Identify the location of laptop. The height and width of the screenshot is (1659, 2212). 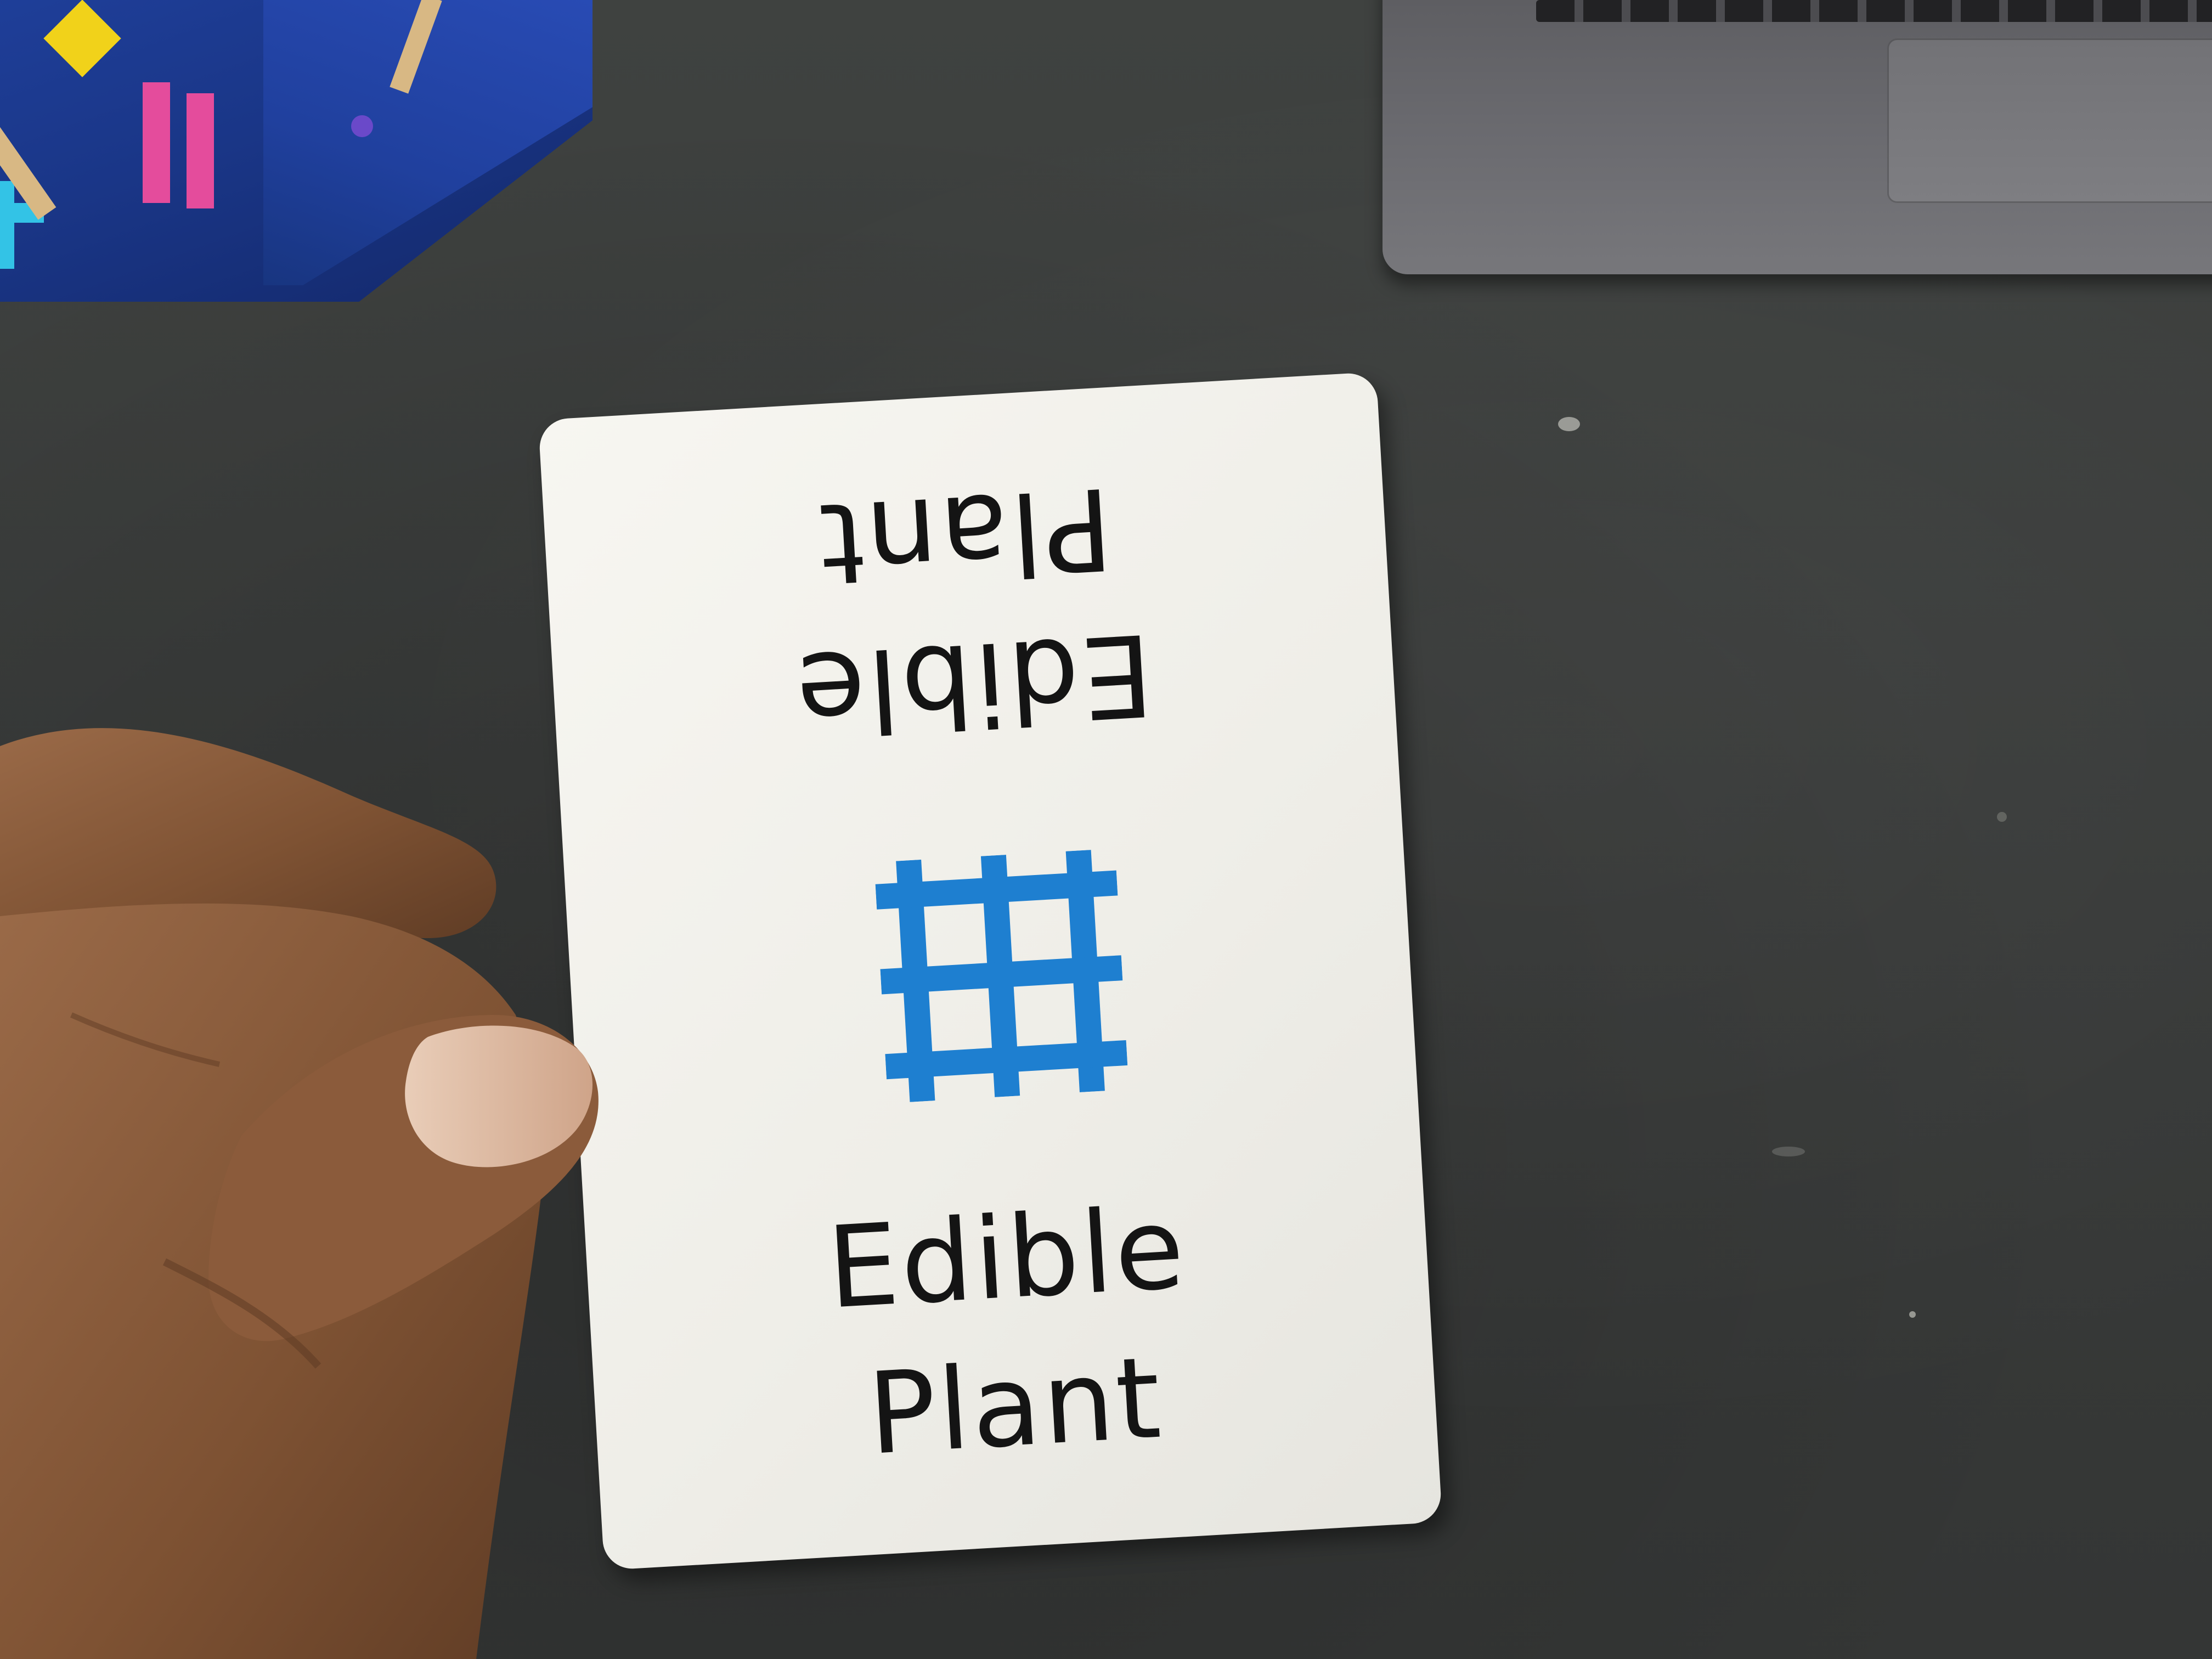
(1798, 137).